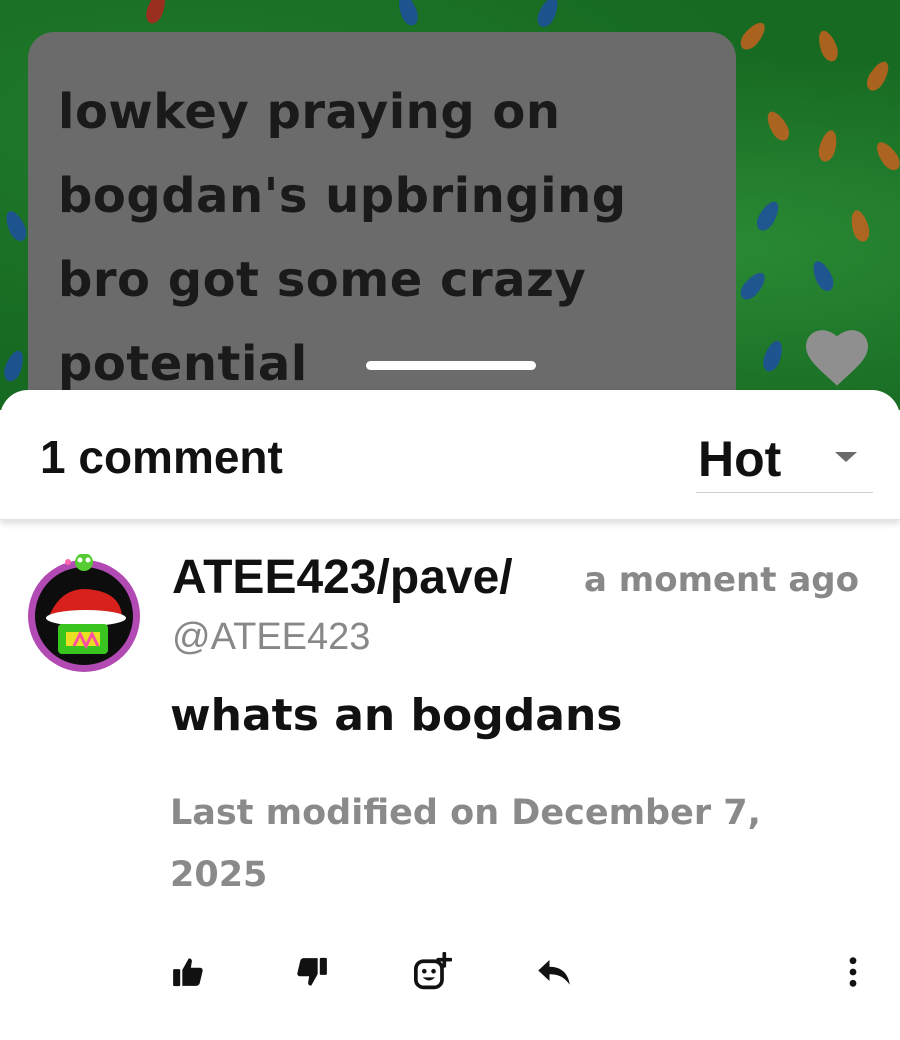 The image size is (900, 1040). What do you see at coordinates (432, 972) in the screenshot?
I see `add-reaction-icon` at bounding box center [432, 972].